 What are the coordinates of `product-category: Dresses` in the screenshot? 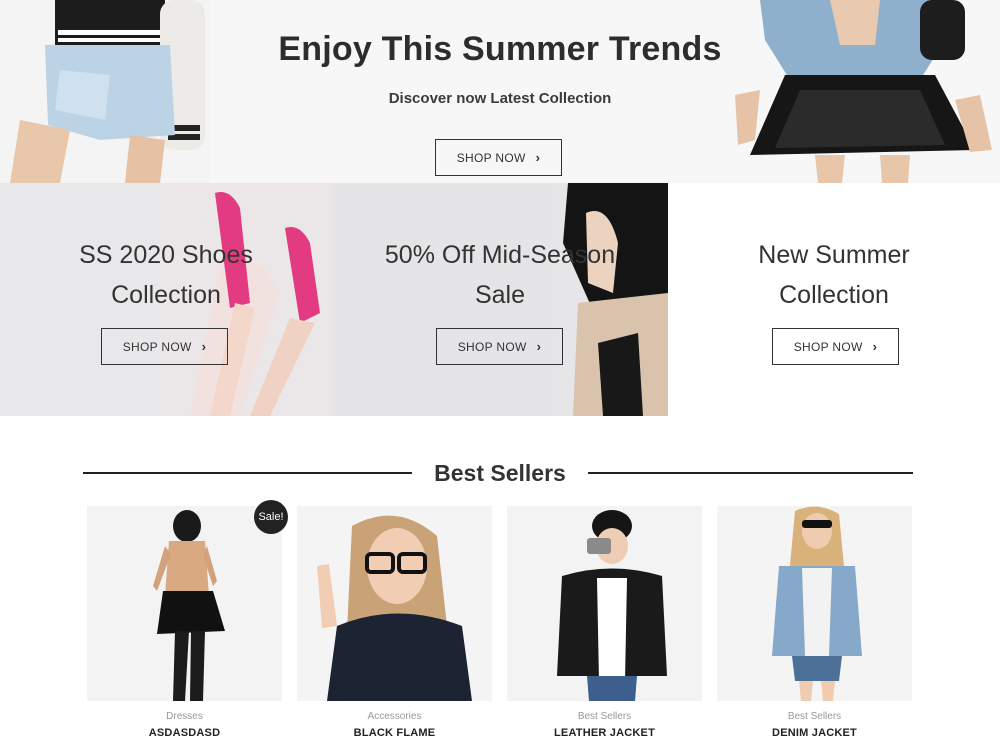 It's located at (184, 716).